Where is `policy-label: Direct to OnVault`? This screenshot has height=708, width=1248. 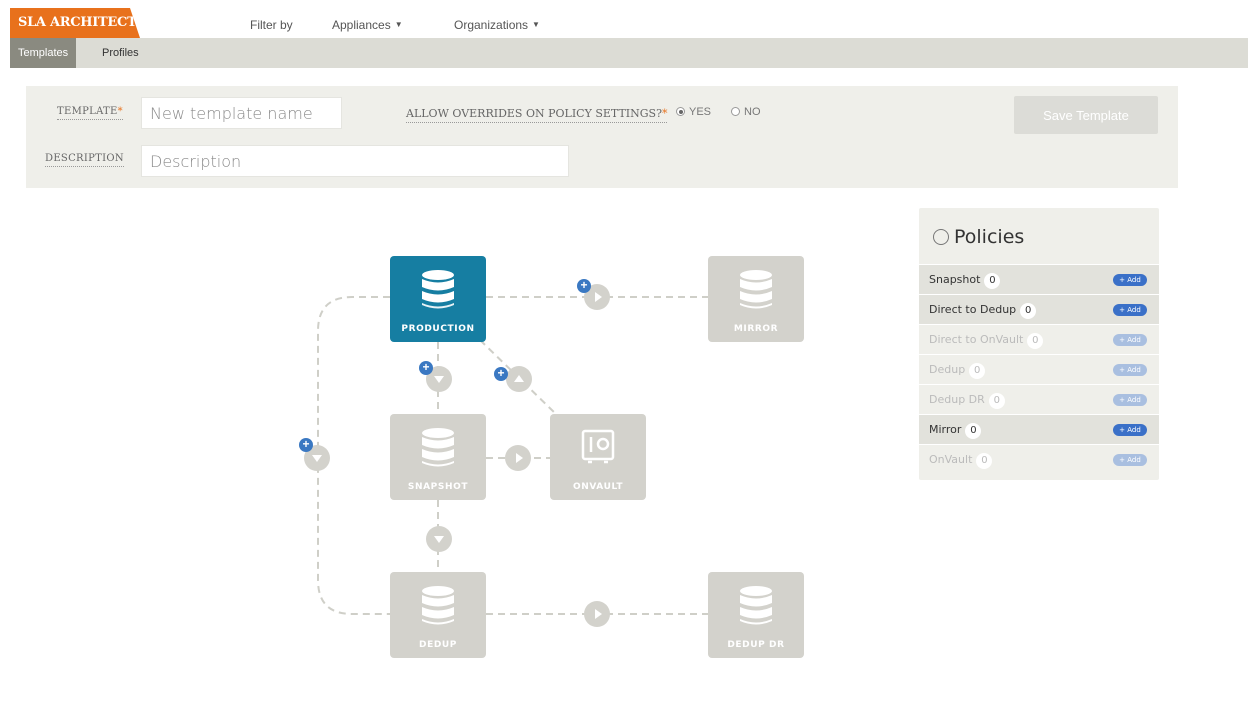 policy-label: Direct to OnVault is located at coordinates (976, 339).